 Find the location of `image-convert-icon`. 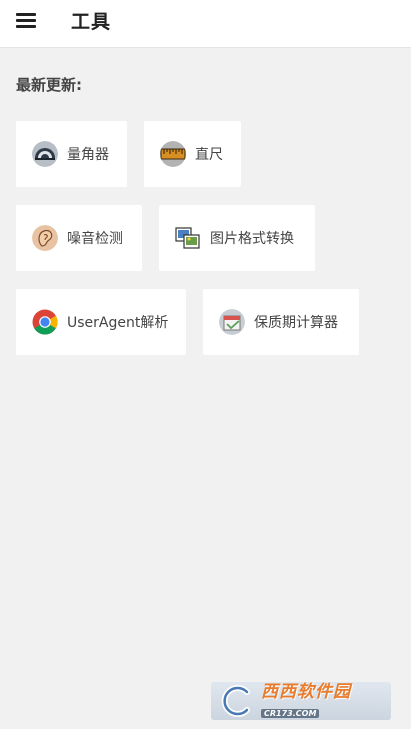

image-convert-icon is located at coordinates (188, 238).